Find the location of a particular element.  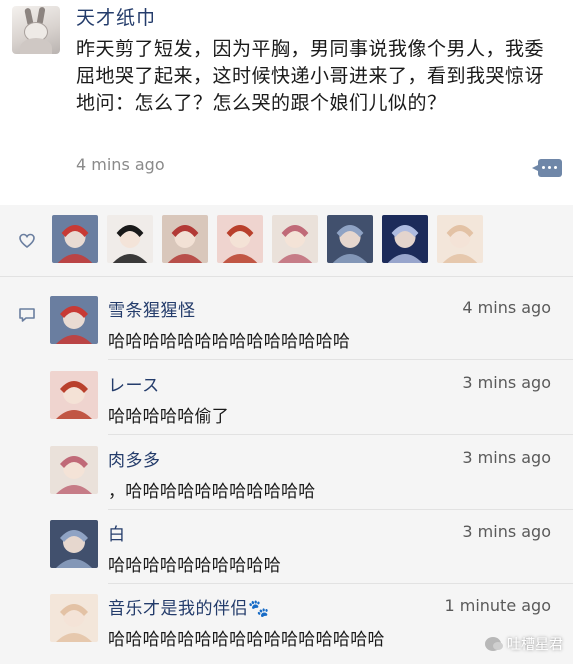

comment-item: 雪条猩猩怪 4 mins ago 哈哈哈哈哈哈哈哈哈哈哈哈哈哈 is located at coordinates (286, 323).